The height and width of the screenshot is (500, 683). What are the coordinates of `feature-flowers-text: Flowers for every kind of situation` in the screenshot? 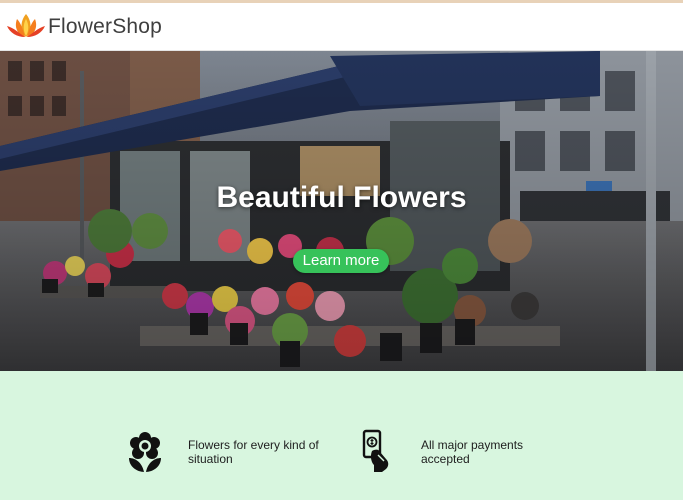 It's located at (253, 452).